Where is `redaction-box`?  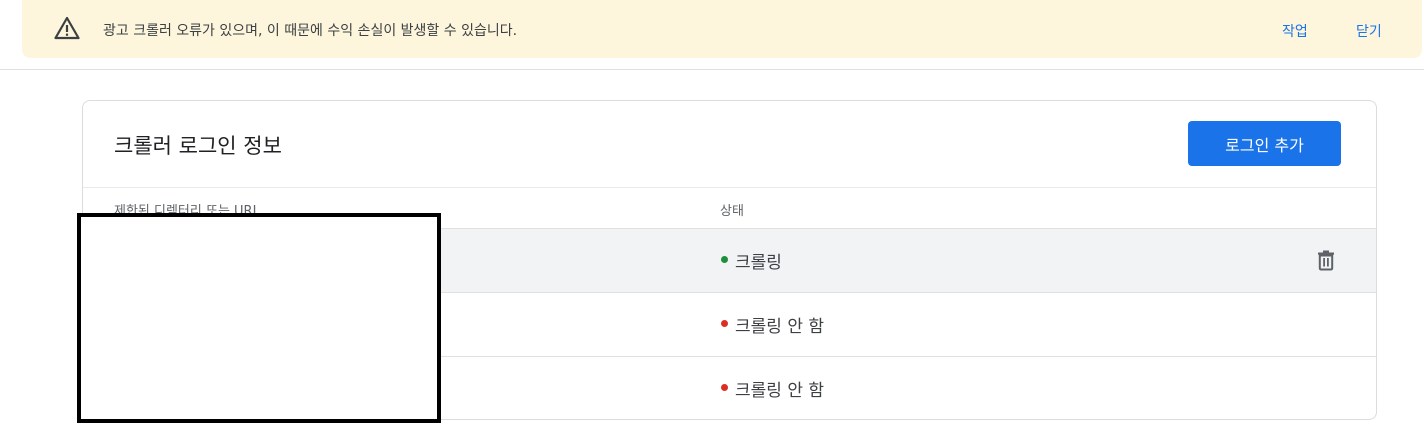 redaction-box is located at coordinates (259, 318).